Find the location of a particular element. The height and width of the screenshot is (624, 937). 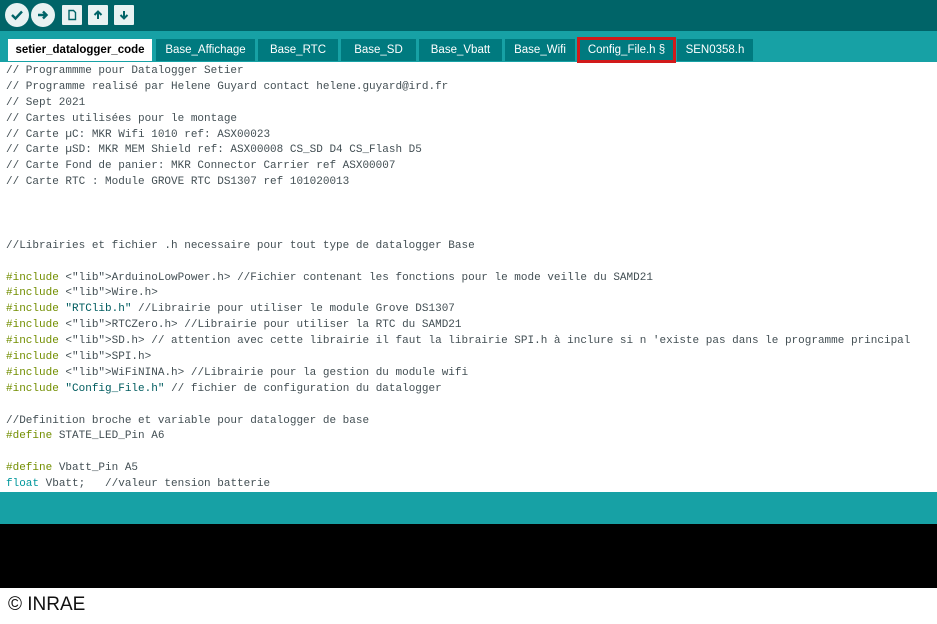

arrow-down-icon is located at coordinates (124, 15).